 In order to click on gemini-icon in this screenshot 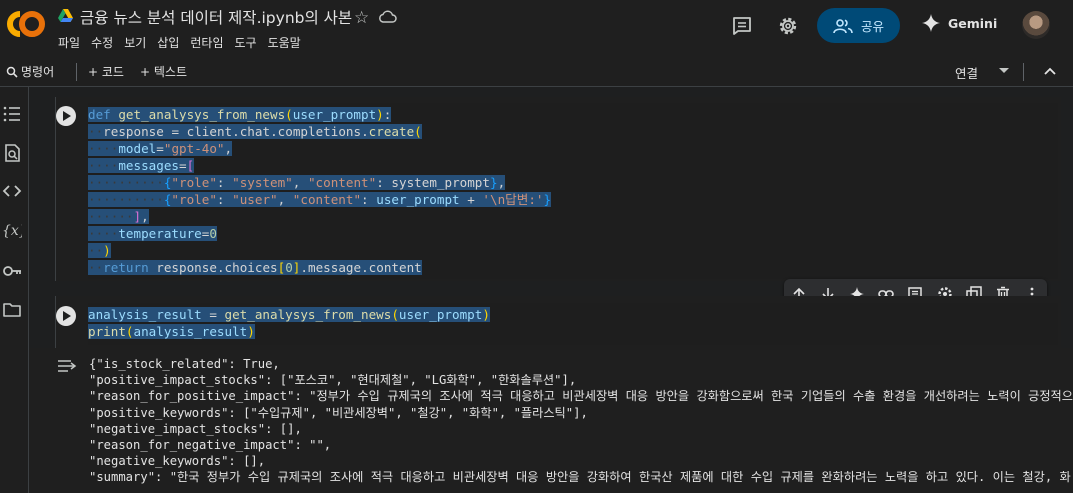, I will do `click(931, 23)`.